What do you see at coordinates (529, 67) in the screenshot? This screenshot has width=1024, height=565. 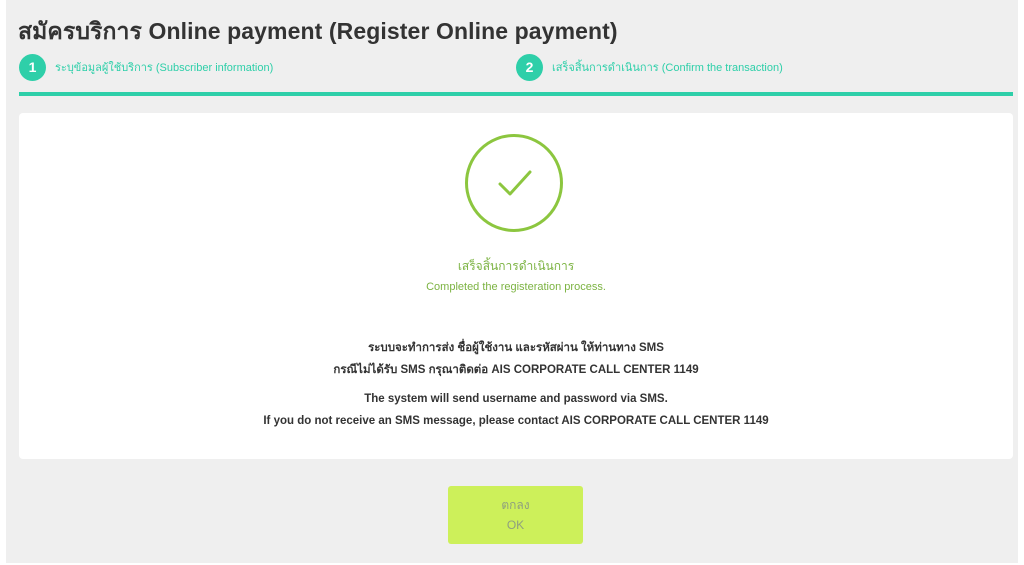 I see `step-number-badge: 2` at bounding box center [529, 67].